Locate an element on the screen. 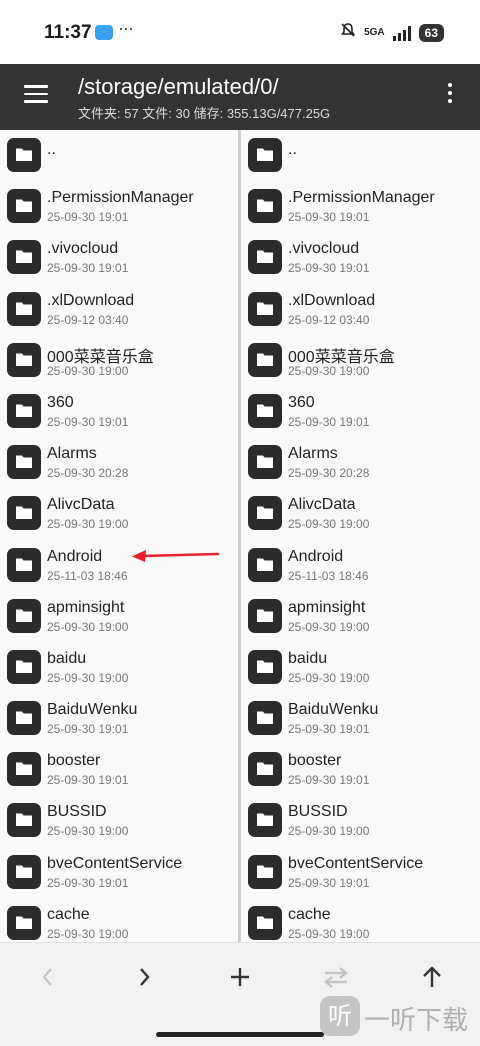 Image resolution: width=480 pixels, height=1046 pixels. folder-name: bveContentService is located at coordinates (356, 863).